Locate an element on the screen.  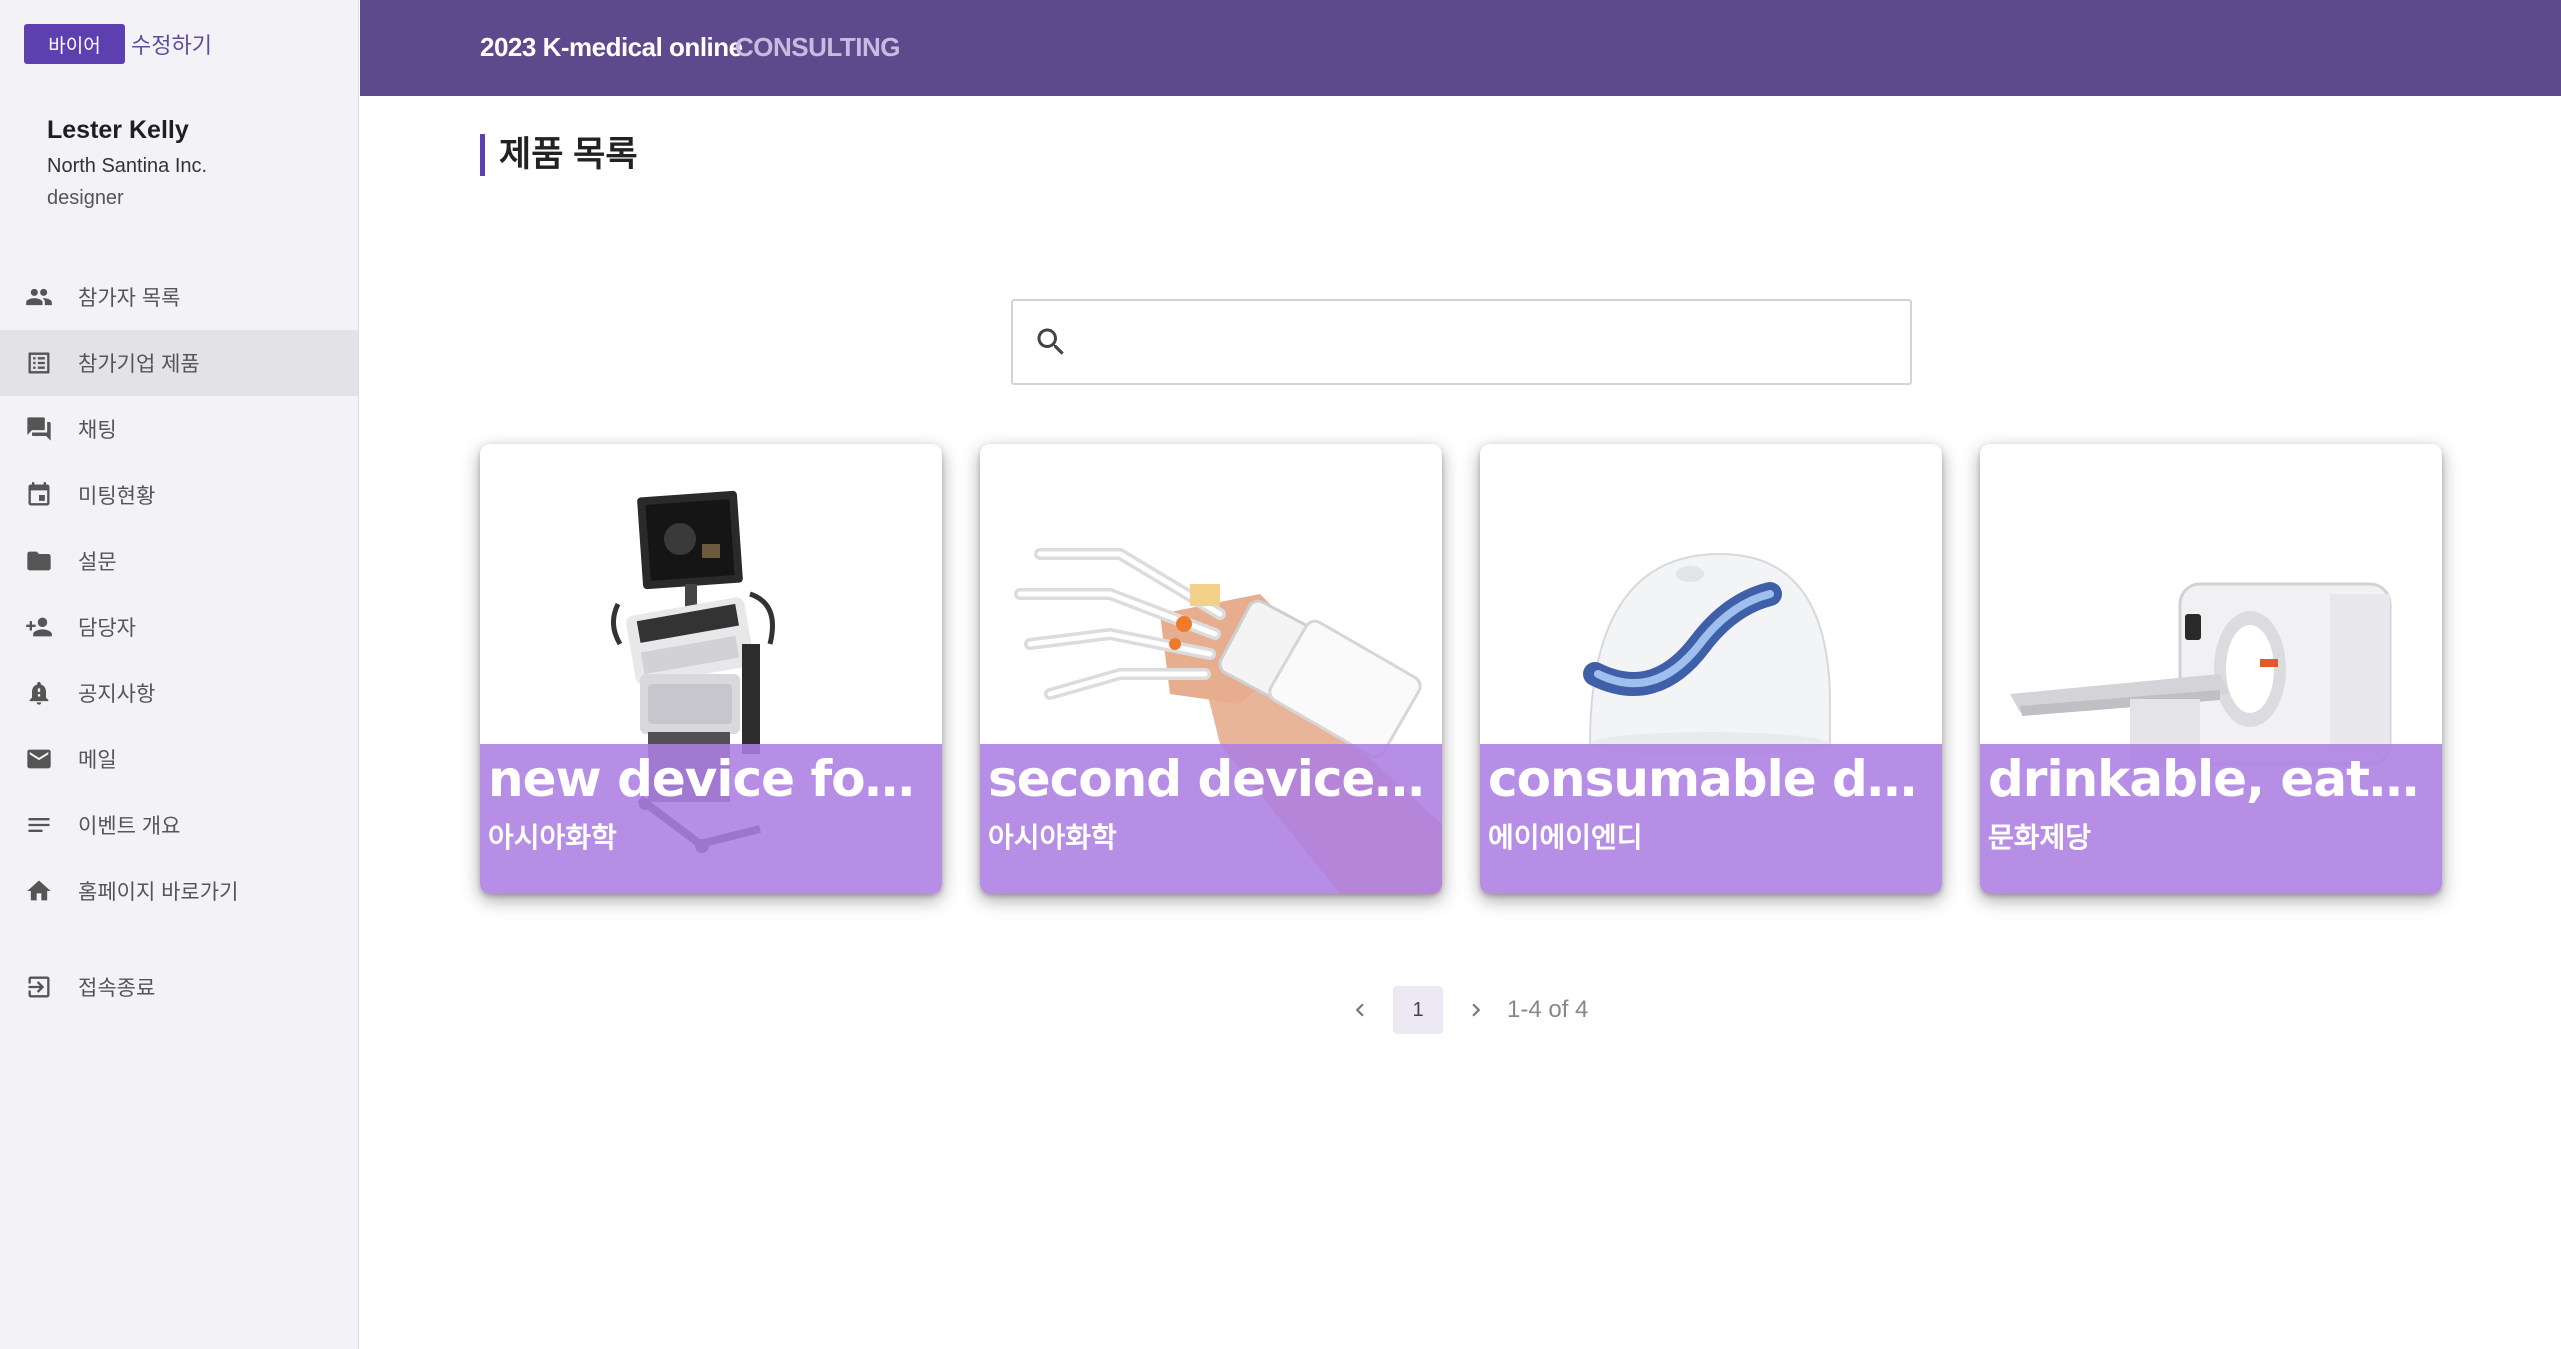
sidebar-item-label: 참가자 목록 is located at coordinates (129, 298).